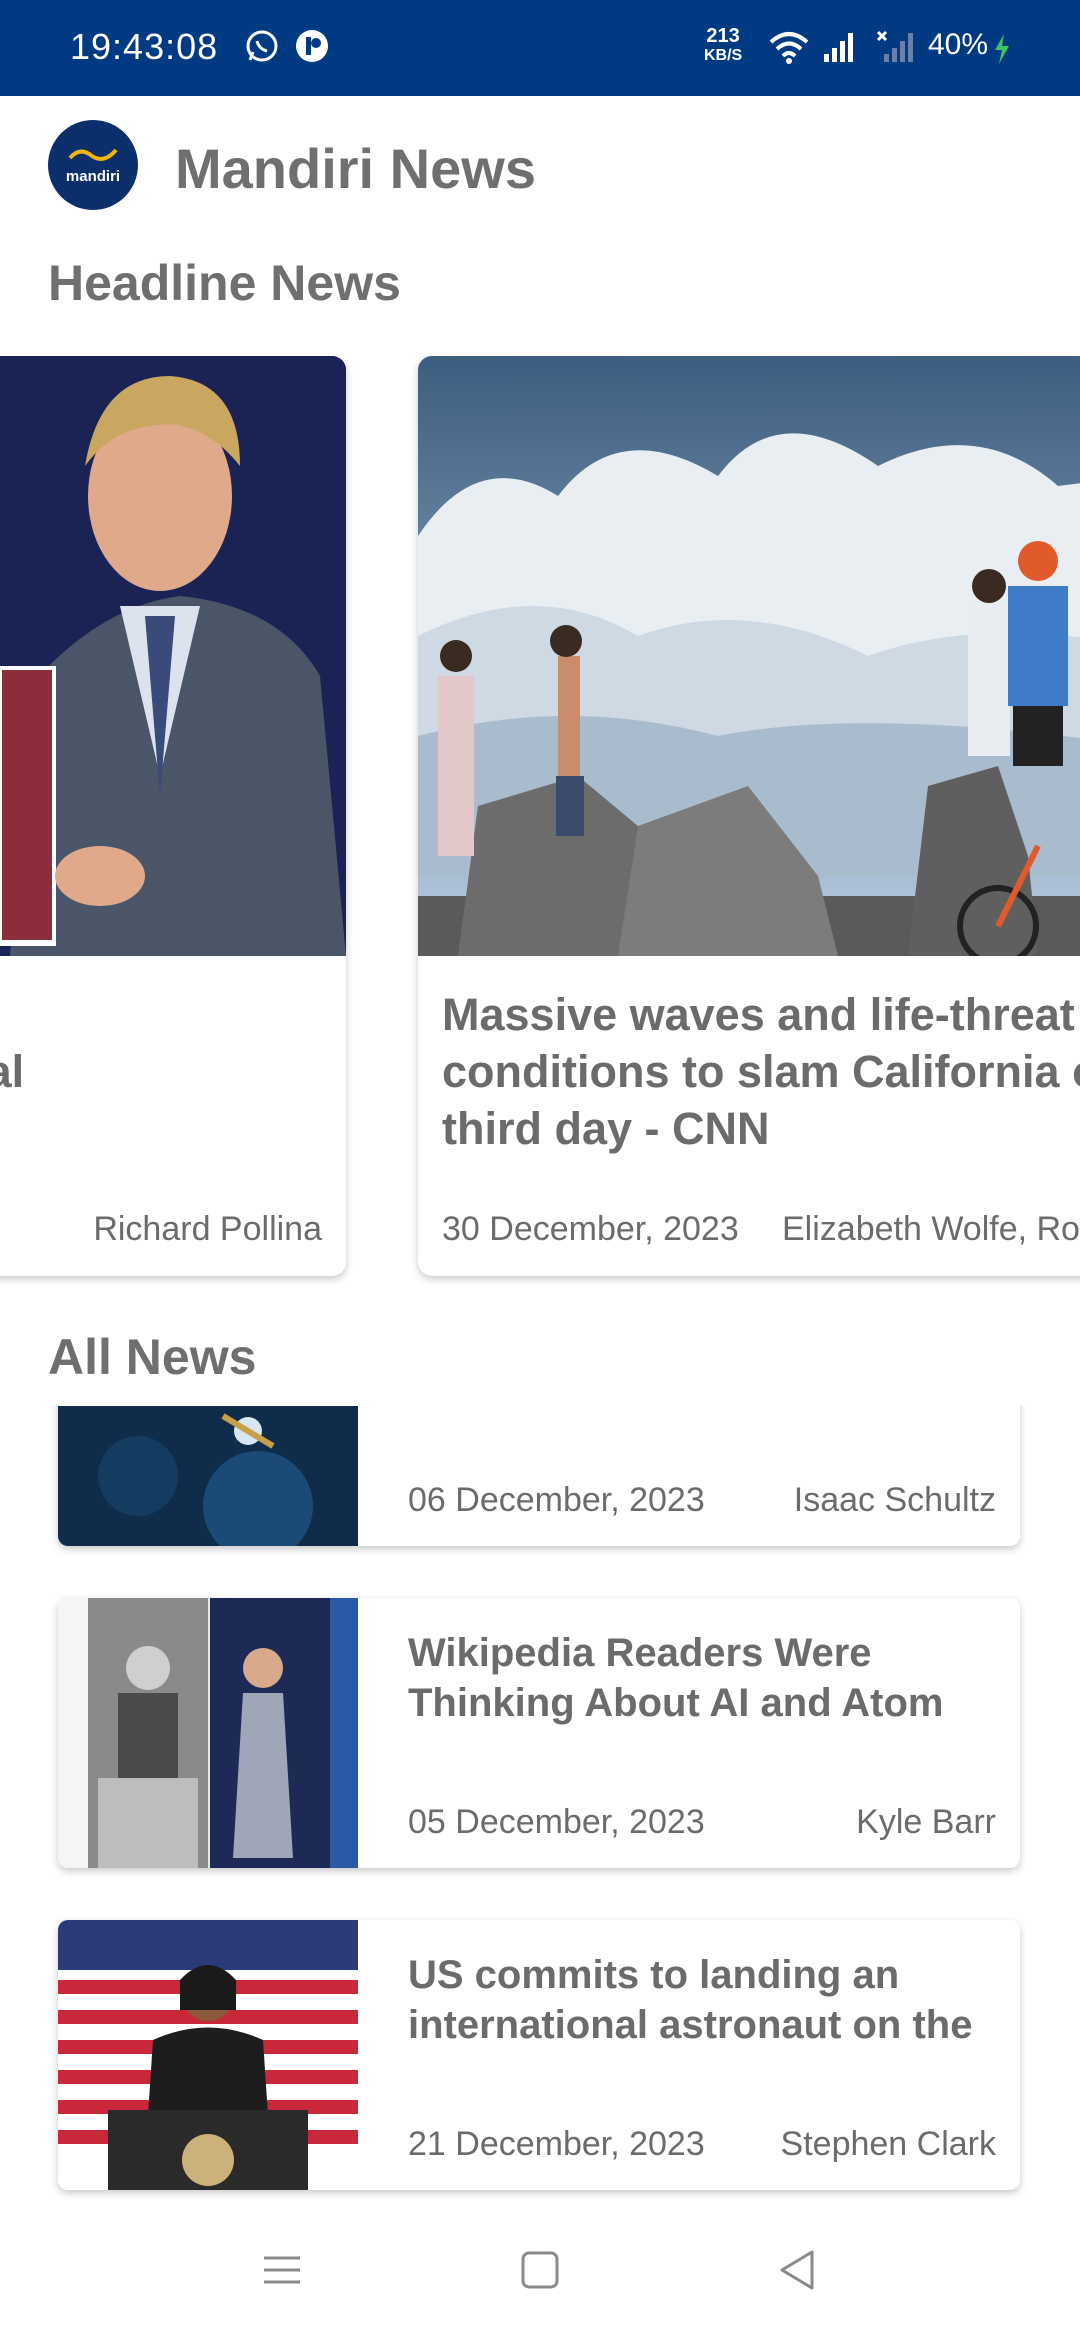  Describe the element at coordinates (540, 48) in the screenshot. I see `status-bar: 19:43:08 213 KB/S 40%` at that location.